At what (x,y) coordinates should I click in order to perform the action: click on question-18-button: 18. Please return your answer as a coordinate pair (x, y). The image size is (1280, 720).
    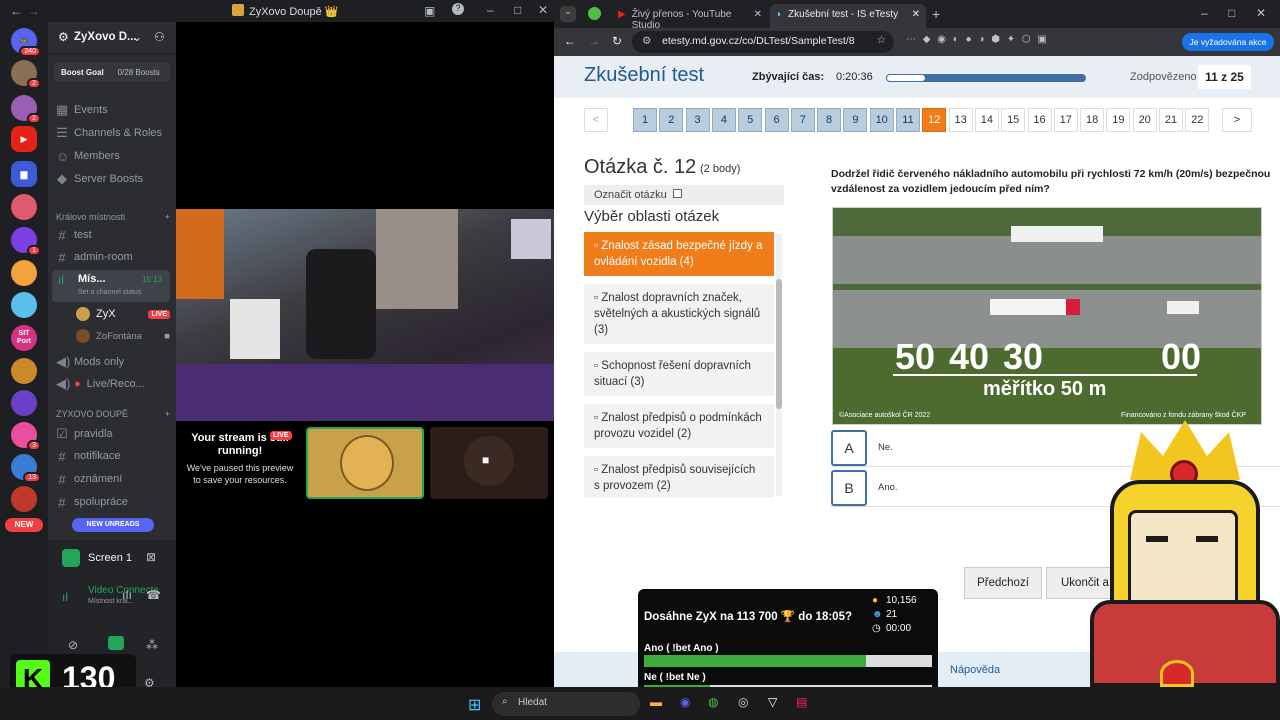
    Looking at the image, I should click on (1092, 120).